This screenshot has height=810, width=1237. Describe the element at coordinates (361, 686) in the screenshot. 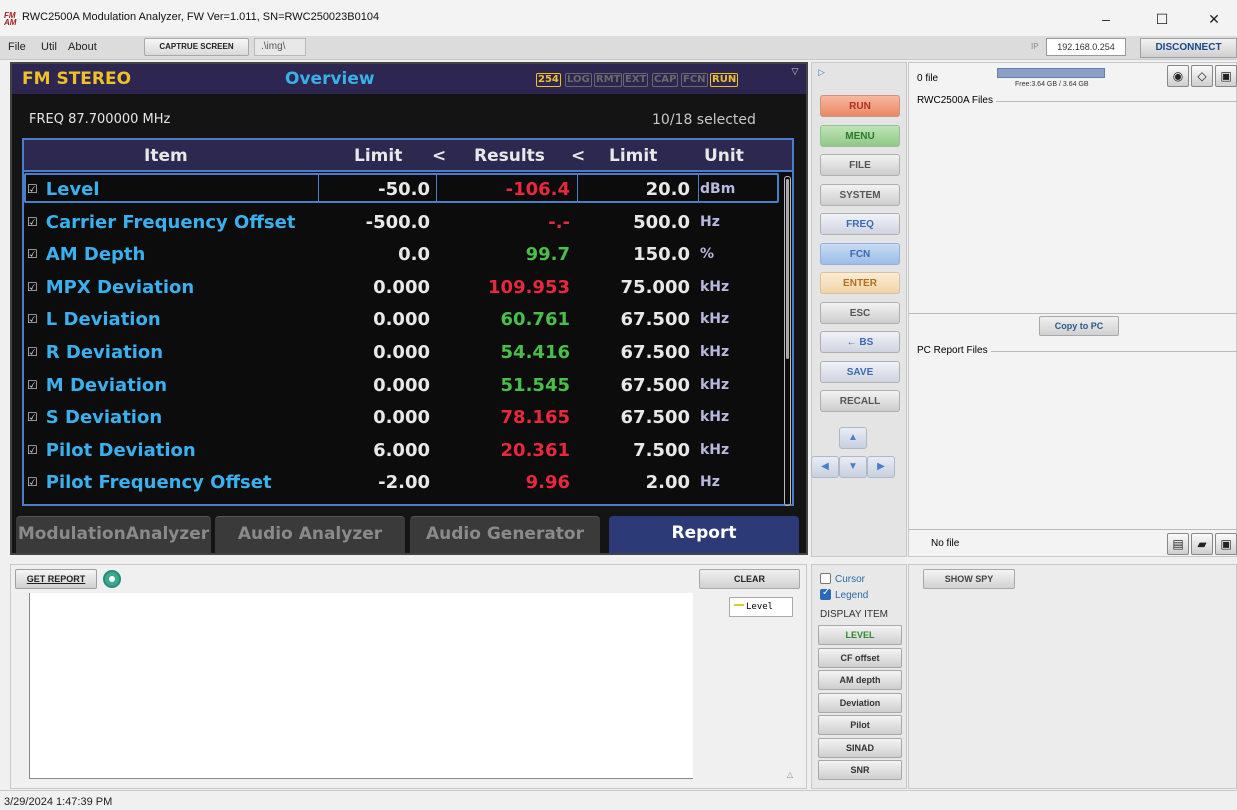

I see `report-plot-area` at that location.